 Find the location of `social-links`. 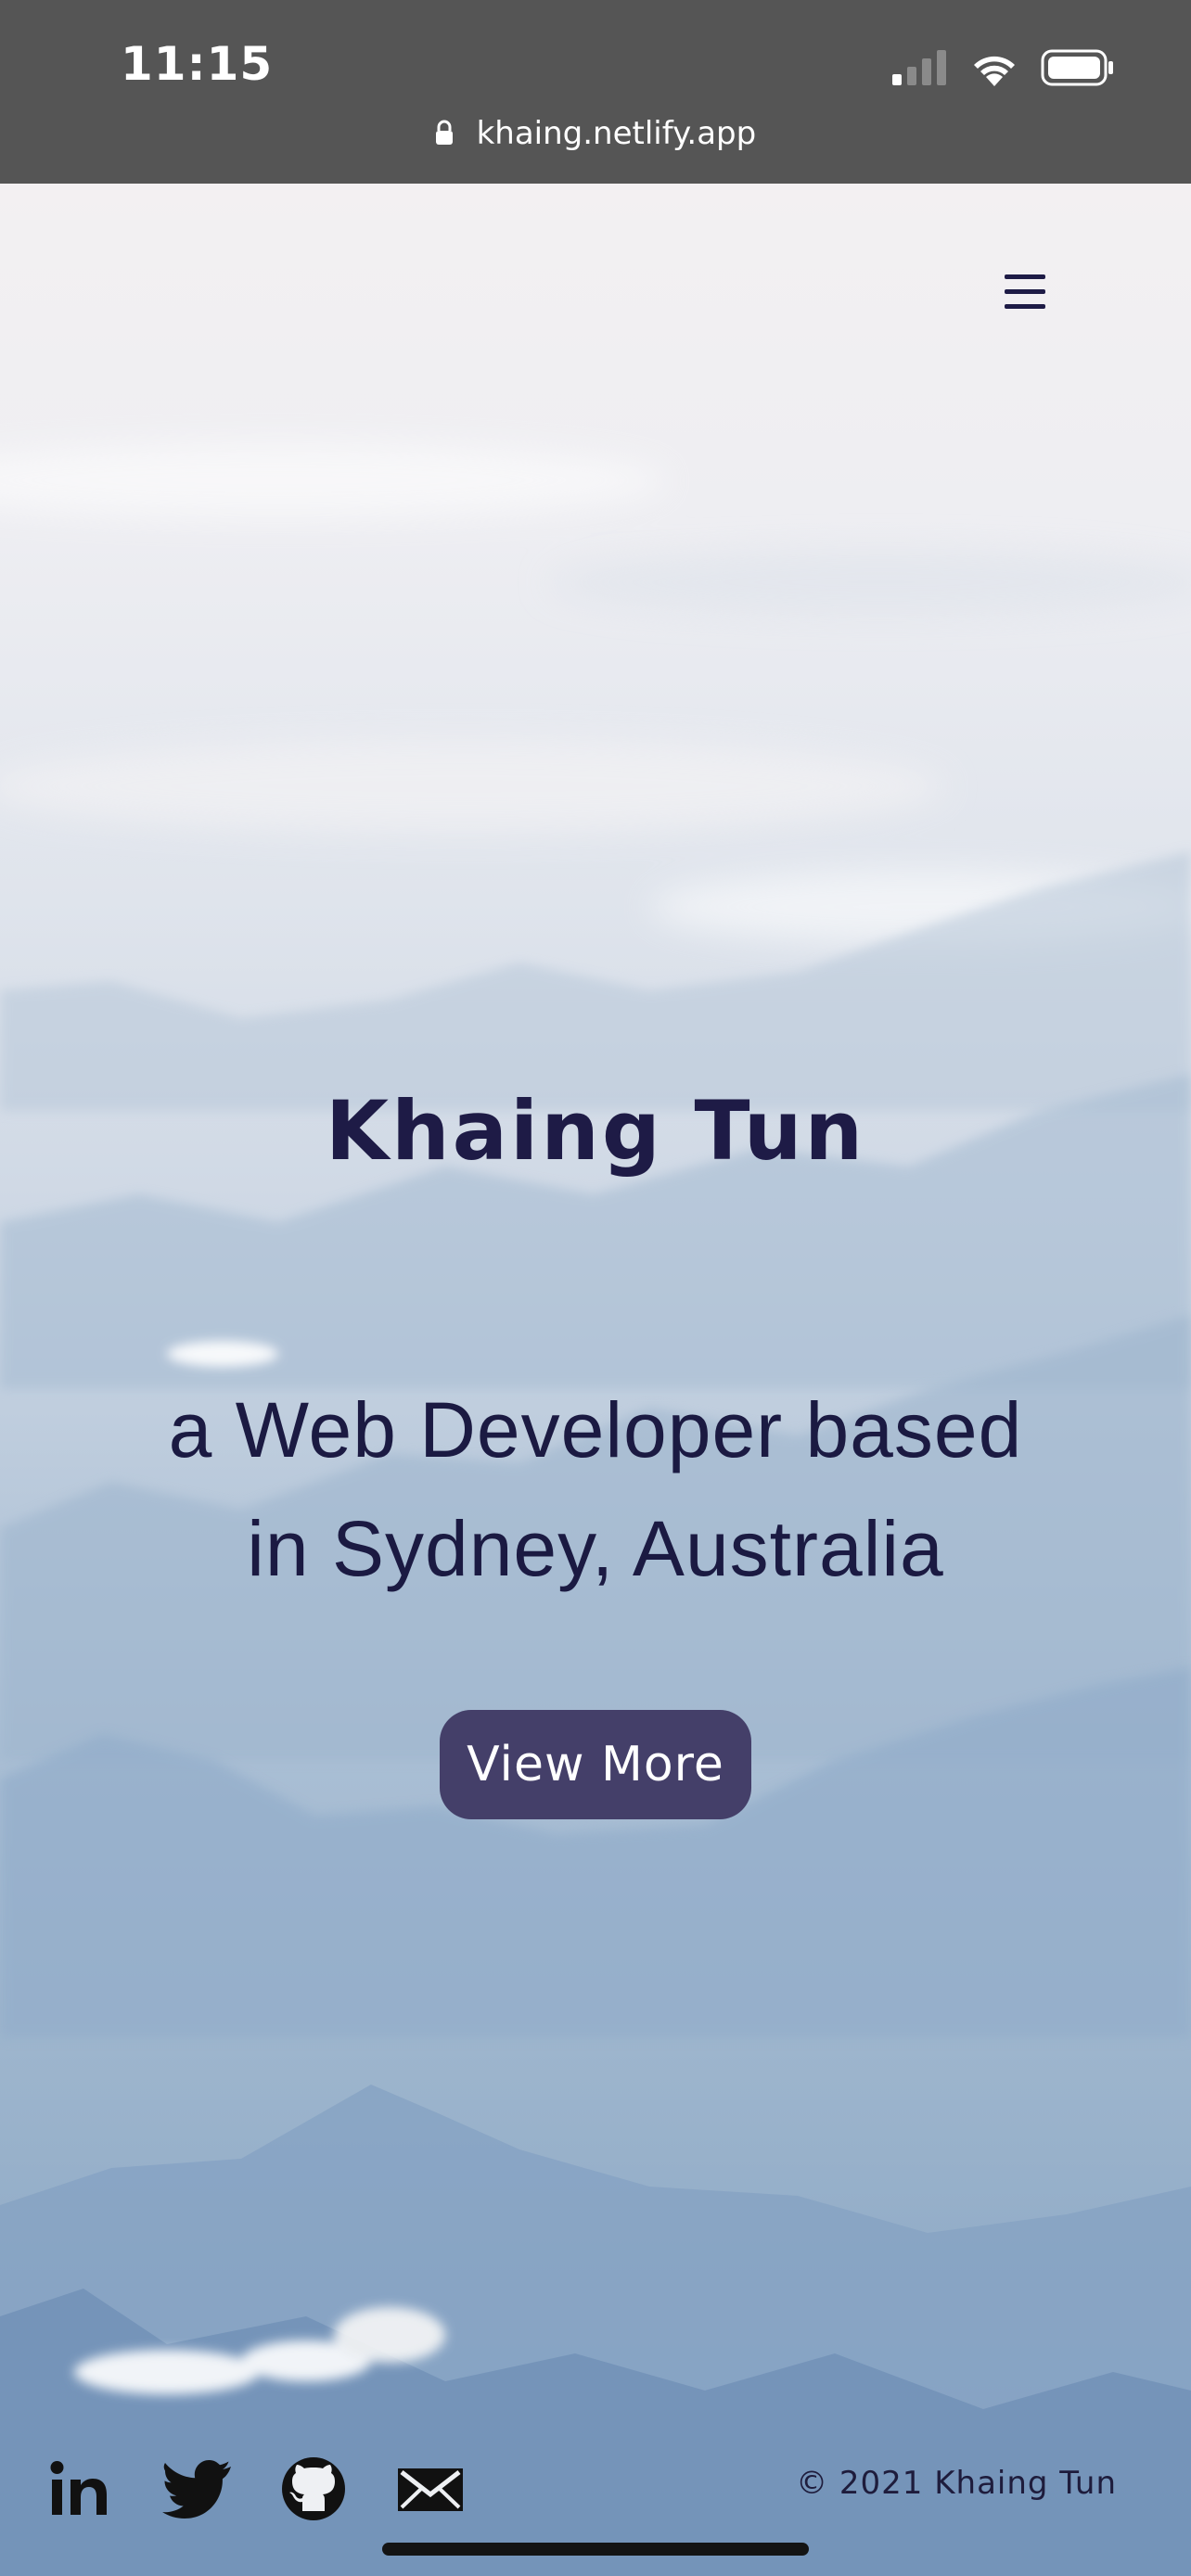

social-links is located at coordinates (255, 2489).